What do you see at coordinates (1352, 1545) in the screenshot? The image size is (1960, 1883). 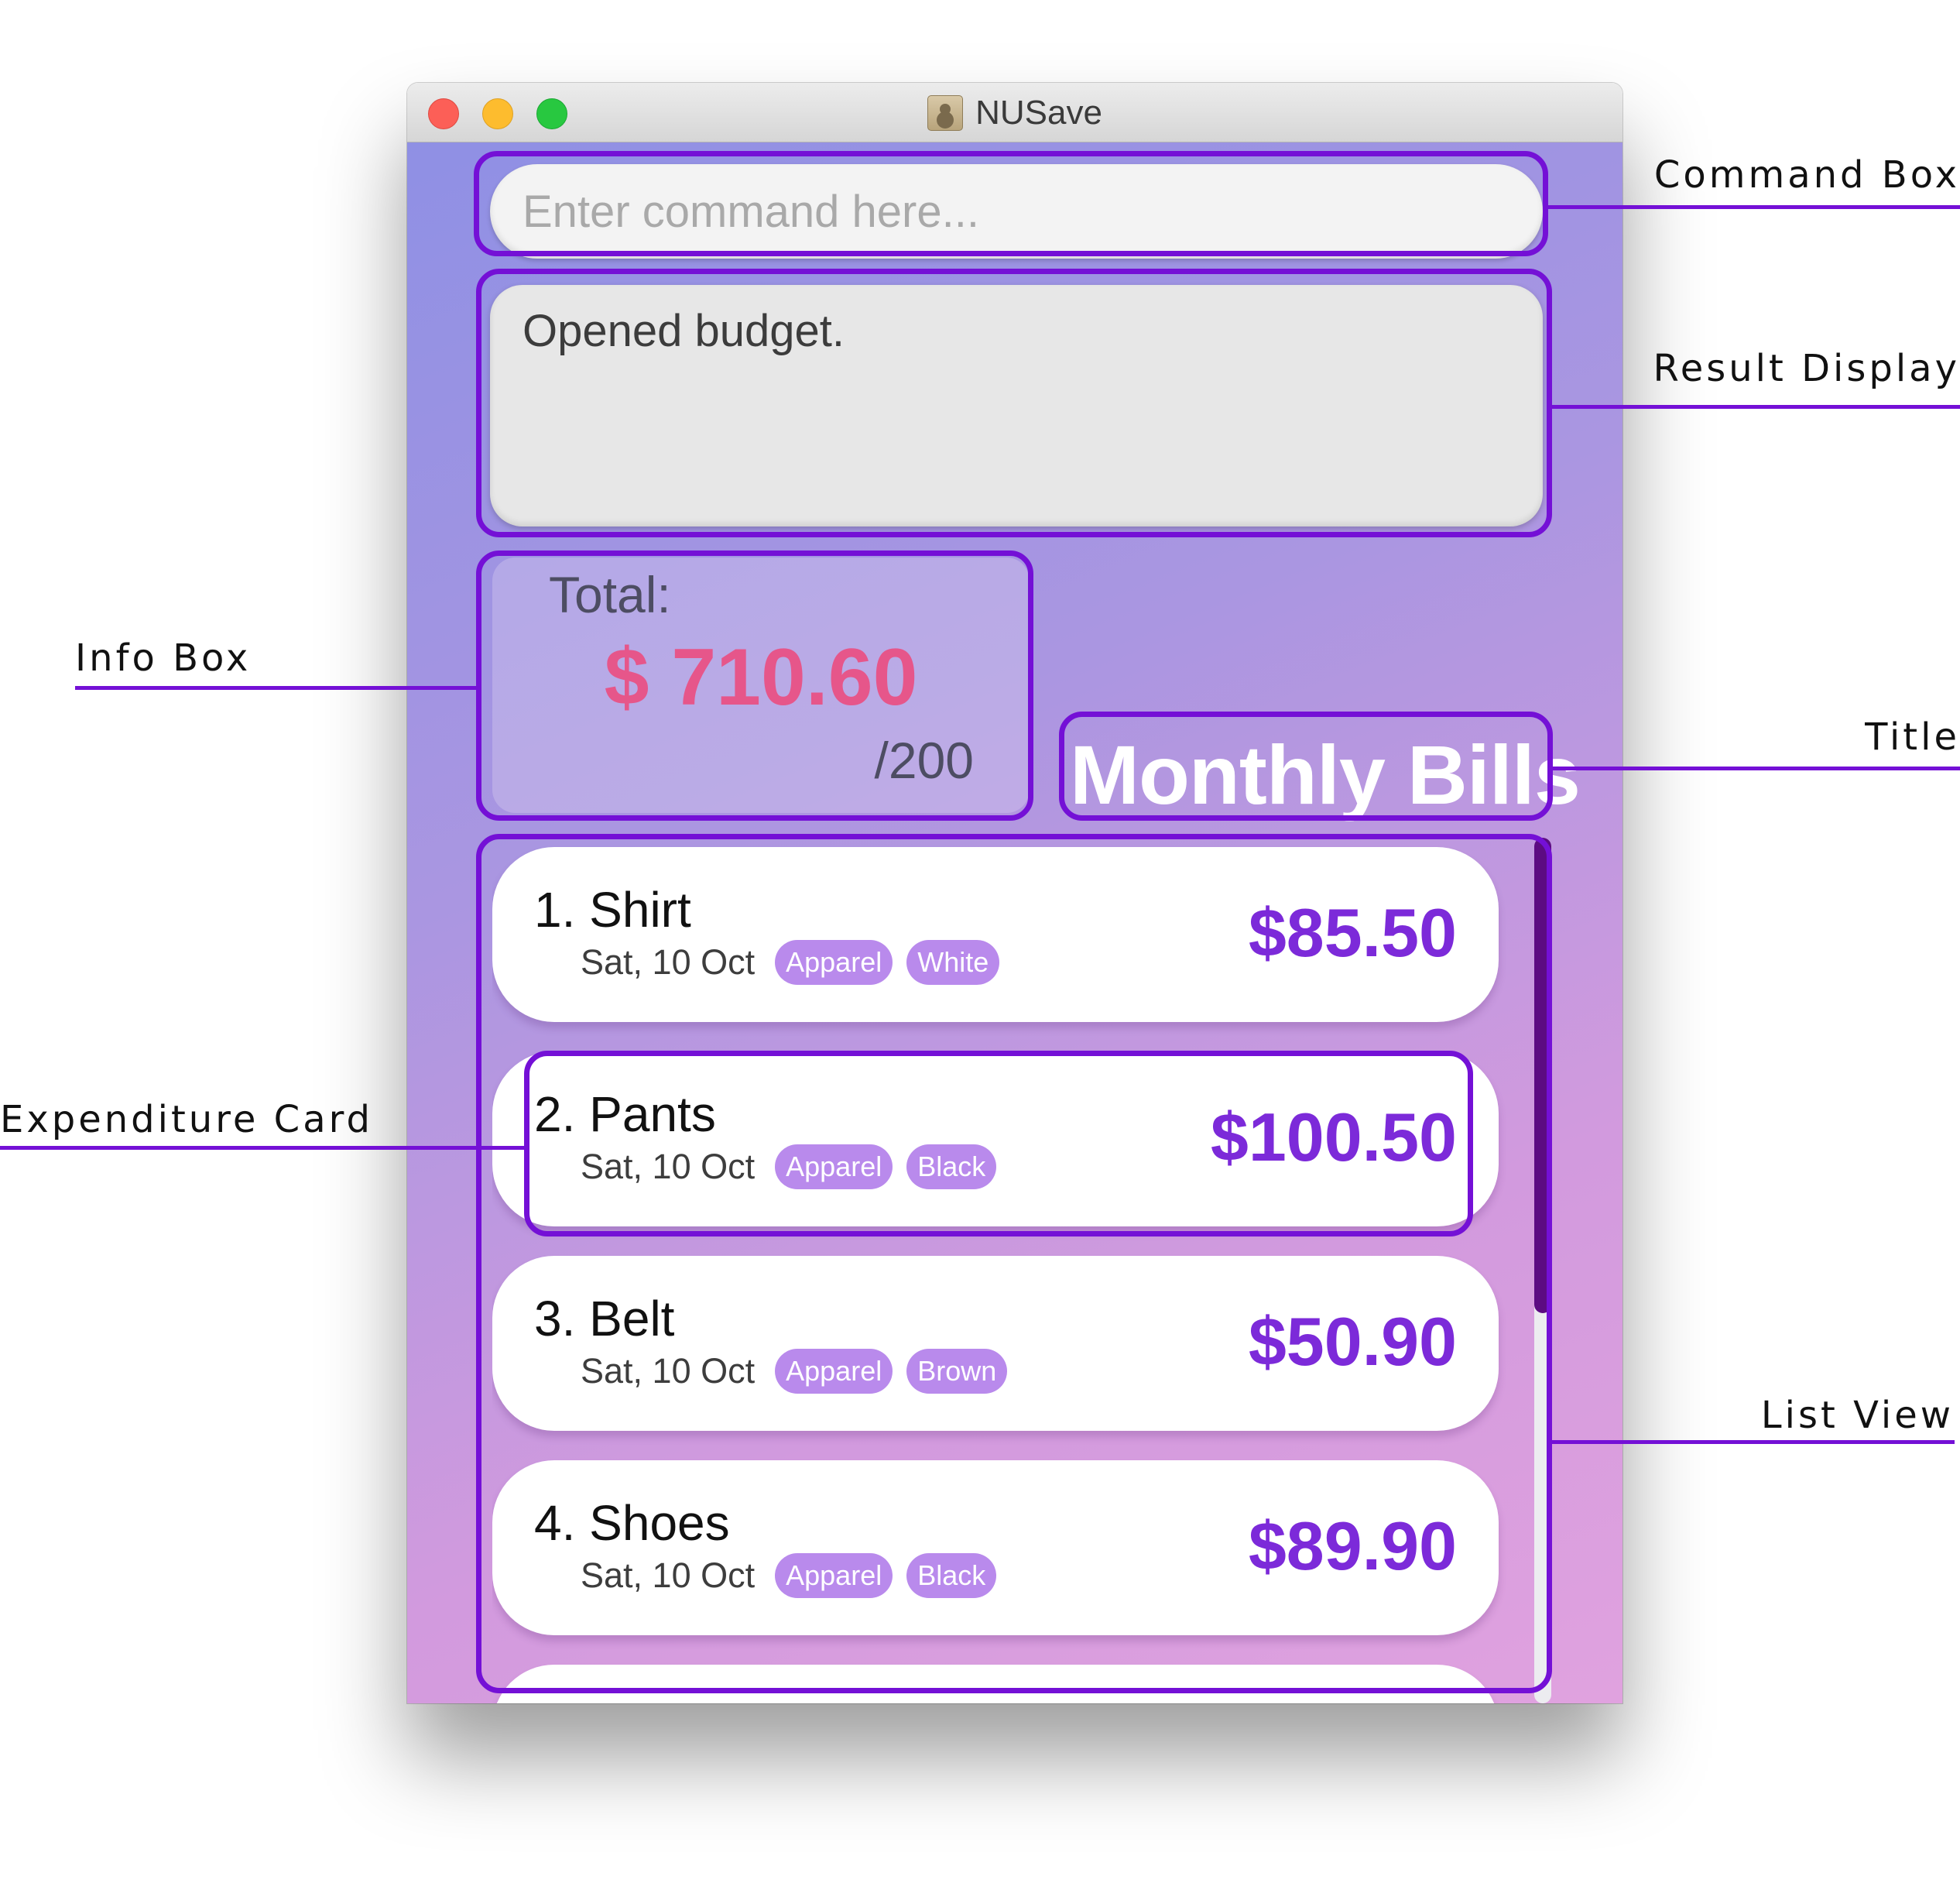 I see `expenditure-price: $89.90` at bounding box center [1352, 1545].